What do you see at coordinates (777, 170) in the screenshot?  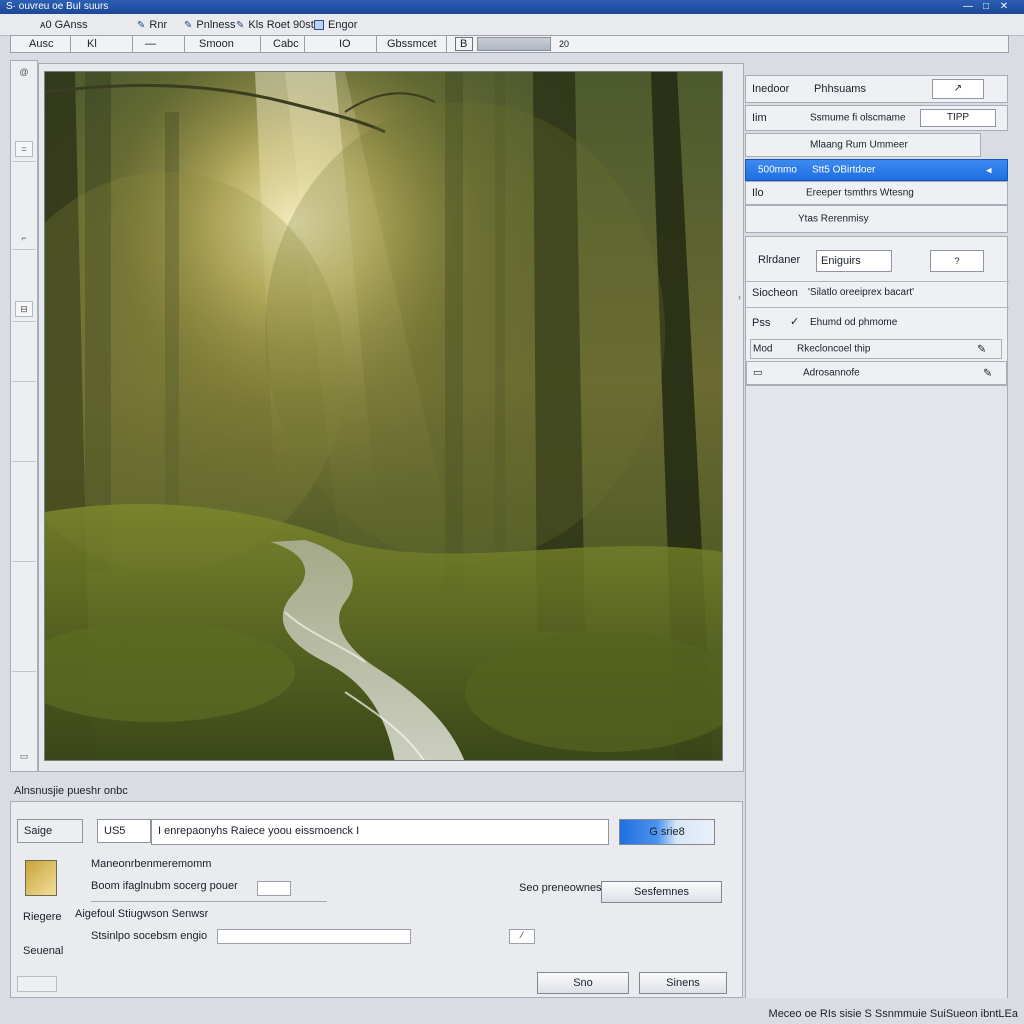 I see `panel-row-label: 500mmo` at bounding box center [777, 170].